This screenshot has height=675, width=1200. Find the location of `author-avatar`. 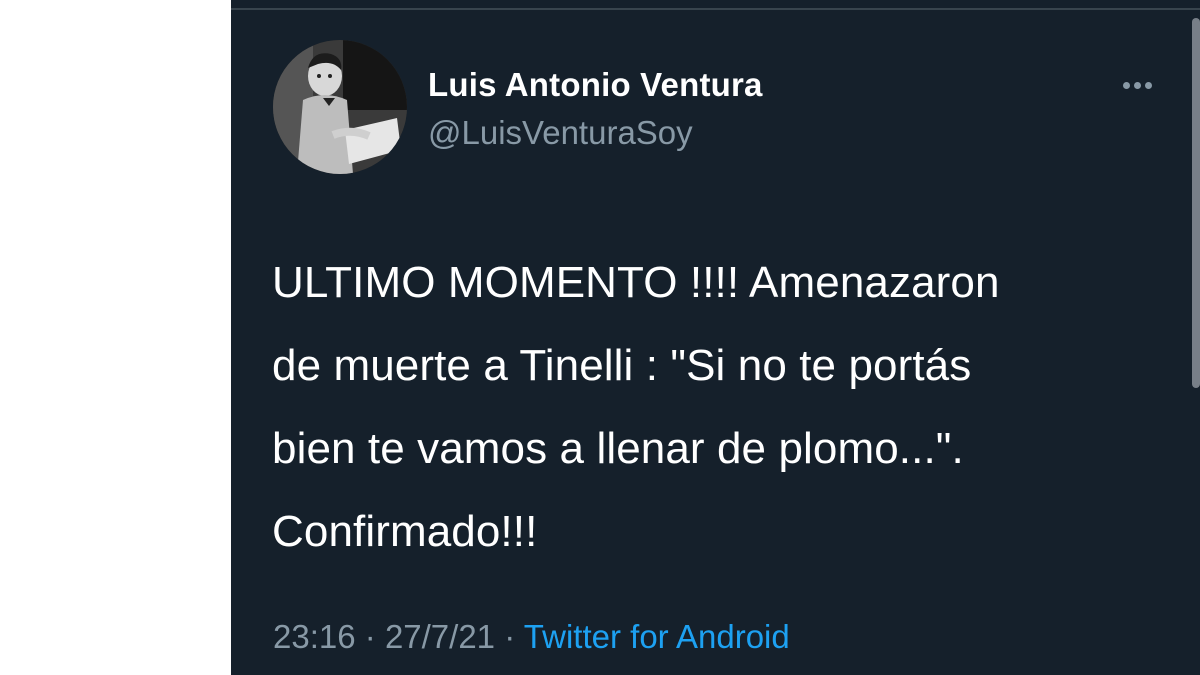

author-avatar is located at coordinates (340, 107).